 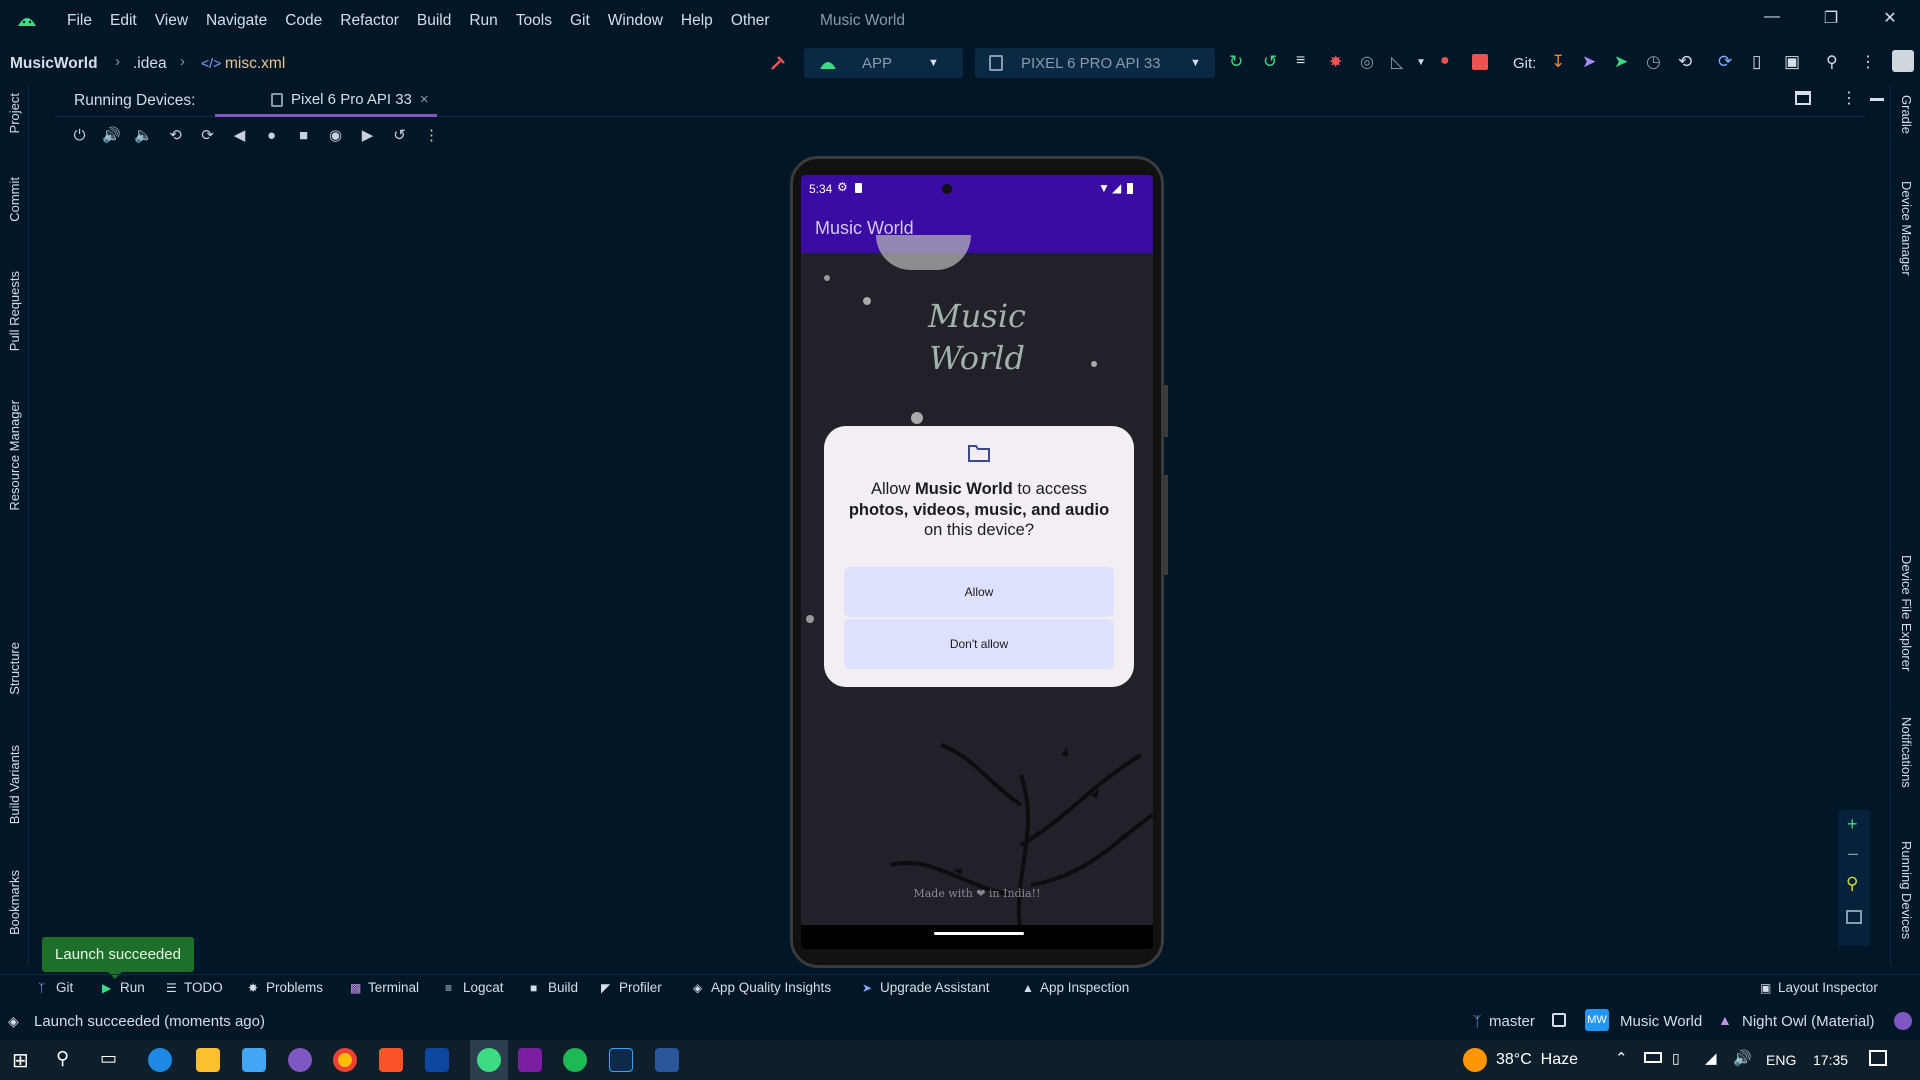 I want to click on menu-window: Window, so click(x=635, y=21).